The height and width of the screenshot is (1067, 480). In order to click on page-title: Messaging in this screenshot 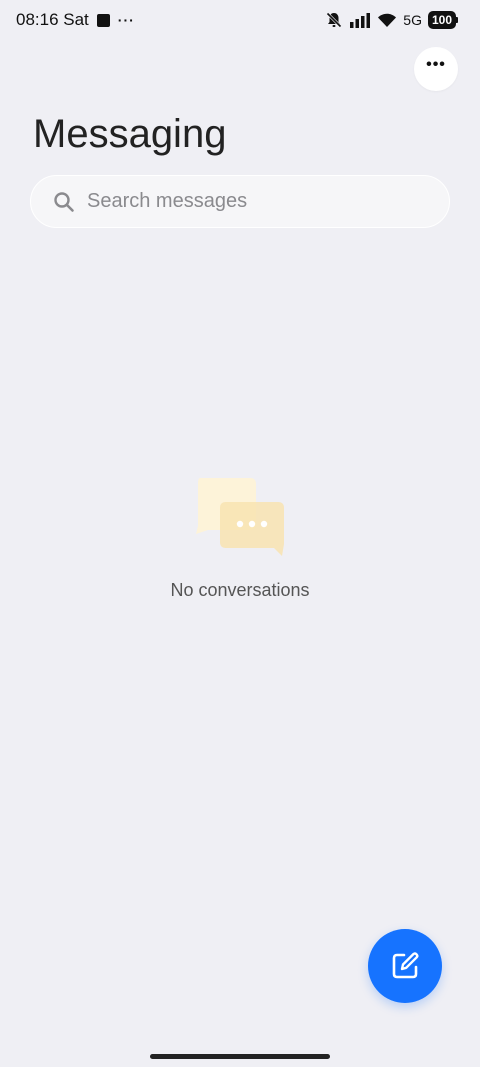, I will do `click(130, 134)`.